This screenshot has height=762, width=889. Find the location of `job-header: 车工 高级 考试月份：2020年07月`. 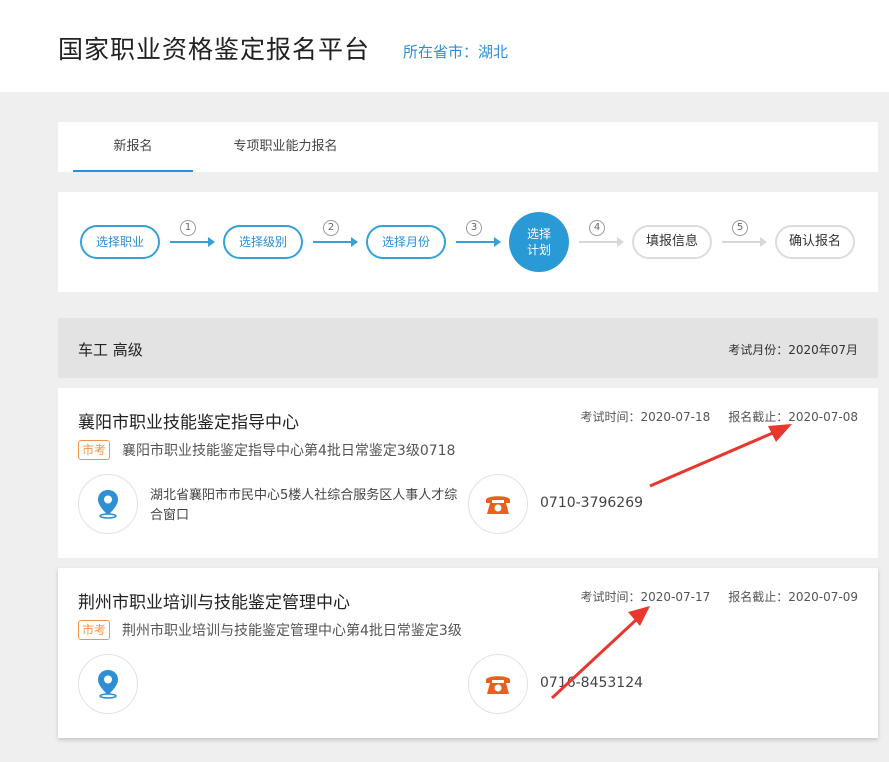

job-header: 车工 高级 考试月份：2020年07月 is located at coordinates (468, 348).